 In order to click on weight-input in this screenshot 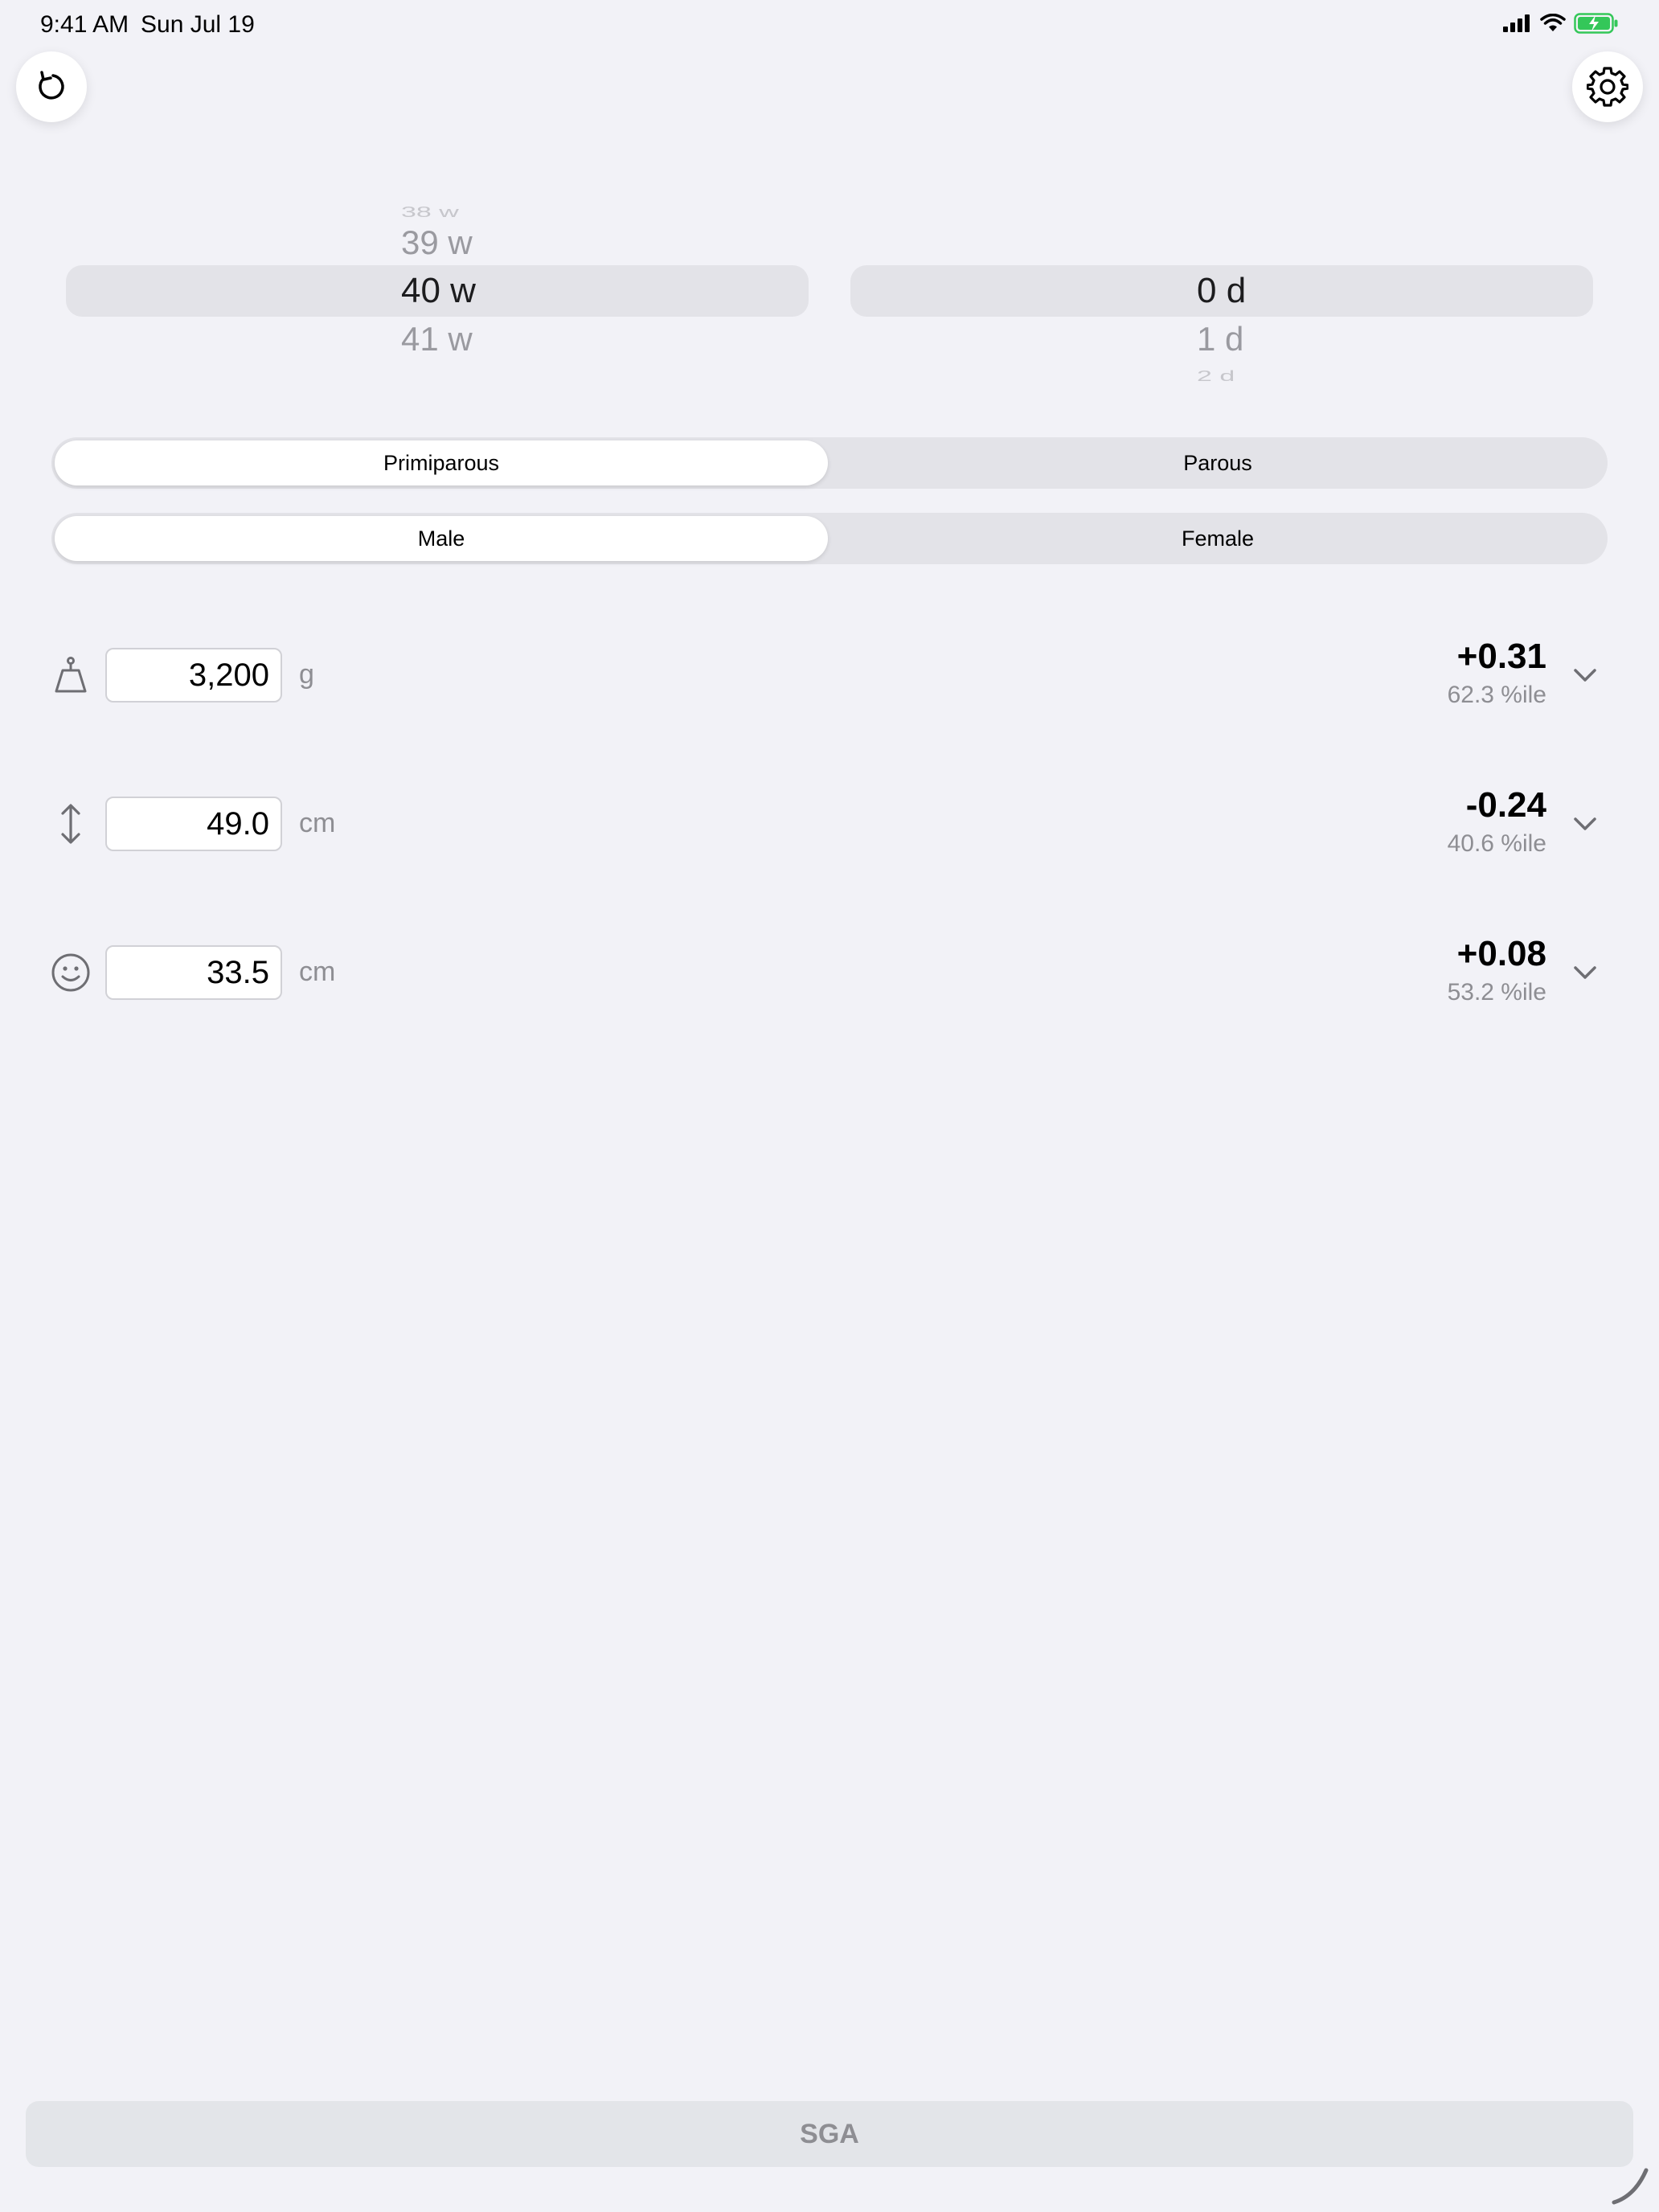, I will do `click(193, 675)`.